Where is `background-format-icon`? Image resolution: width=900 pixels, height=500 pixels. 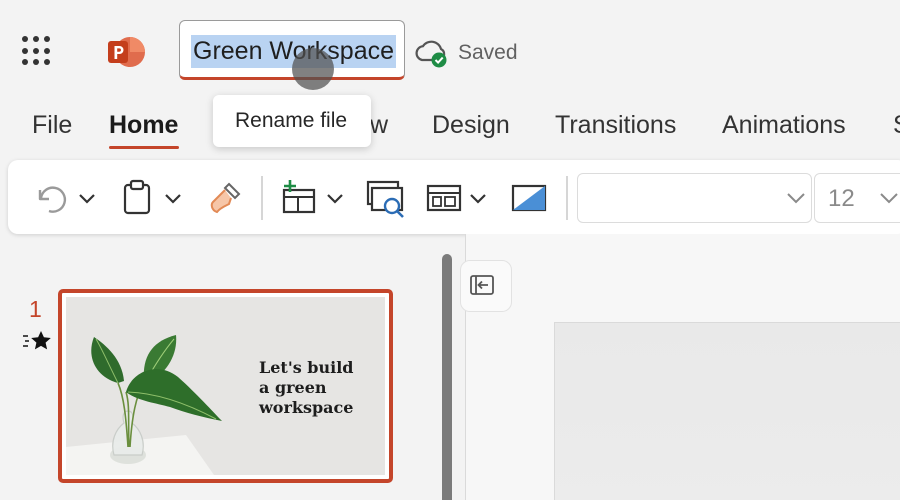 background-format-icon is located at coordinates (529, 198).